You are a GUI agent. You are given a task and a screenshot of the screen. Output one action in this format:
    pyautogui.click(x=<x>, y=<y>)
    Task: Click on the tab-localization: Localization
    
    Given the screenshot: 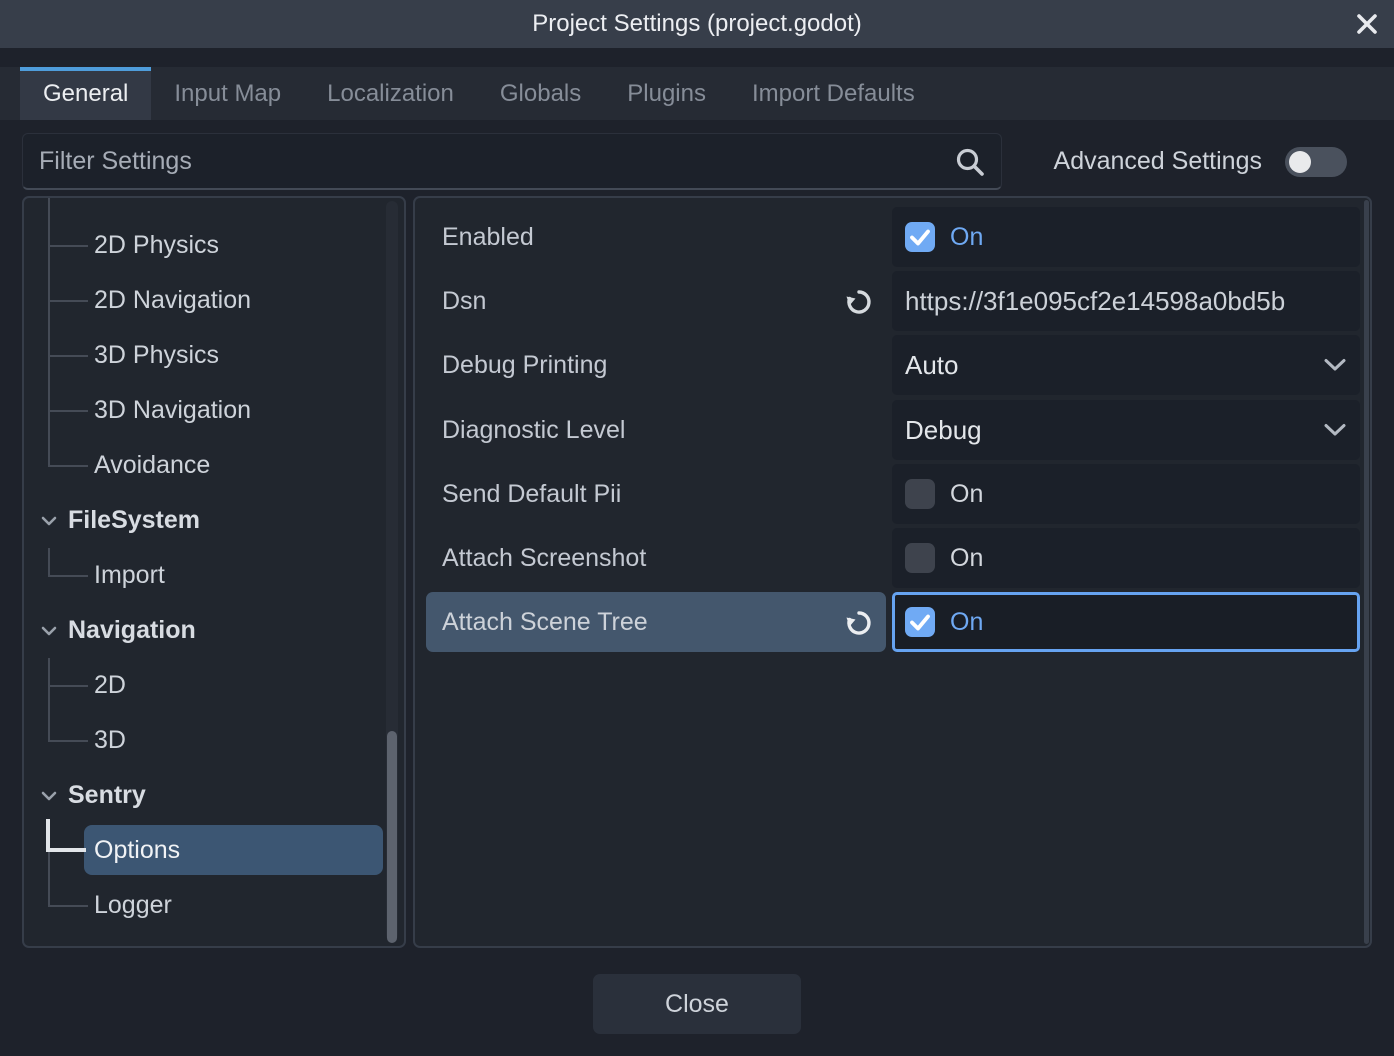 What is the action you would take?
    pyautogui.click(x=390, y=93)
    